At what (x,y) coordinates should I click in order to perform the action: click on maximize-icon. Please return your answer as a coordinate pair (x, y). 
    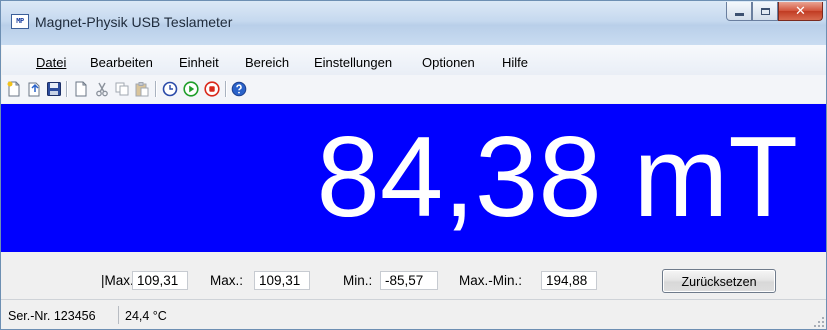
    Looking at the image, I should click on (765, 11).